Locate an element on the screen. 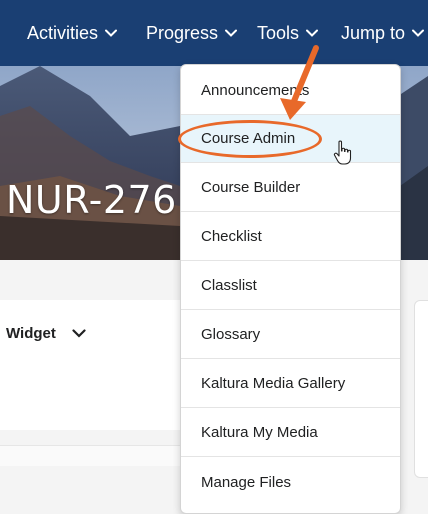 This screenshot has height=514, width=428. menu-item-checklist: Checklist is located at coordinates (290, 237).